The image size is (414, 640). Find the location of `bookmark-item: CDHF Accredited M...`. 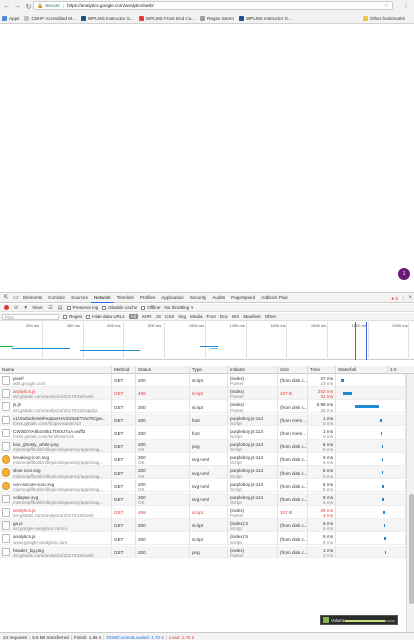

bookmark-item: CDHF Accredited M... is located at coordinates (50, 18).